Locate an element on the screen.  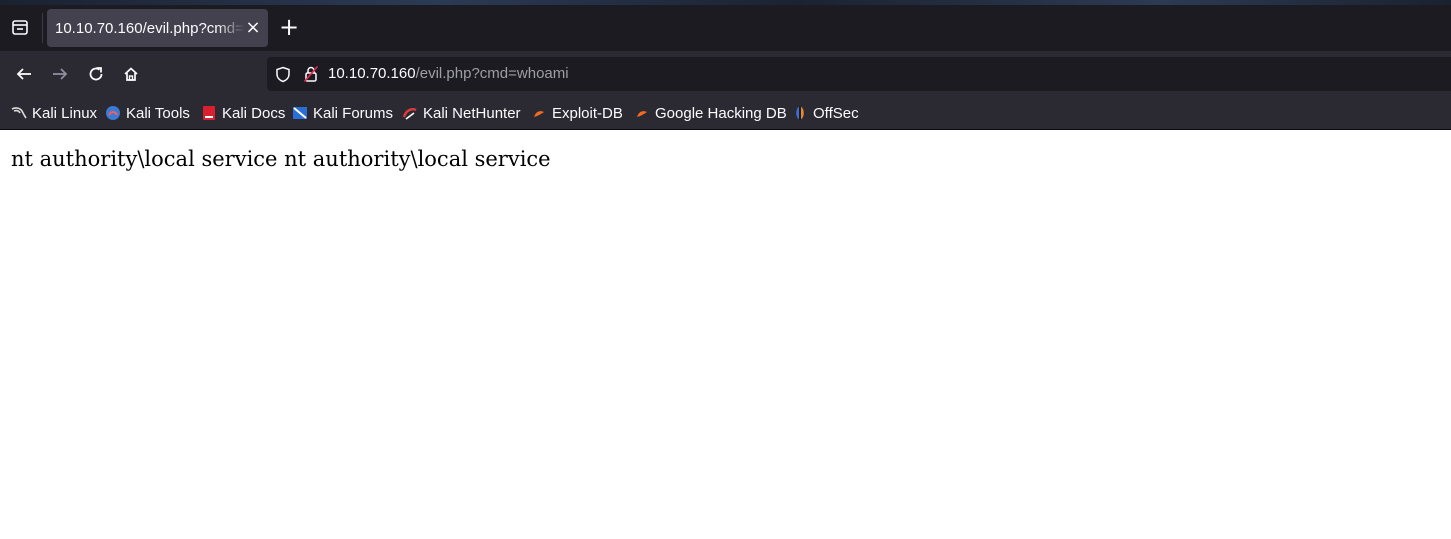
ghdb-icon is located at coordinates (642, 113).